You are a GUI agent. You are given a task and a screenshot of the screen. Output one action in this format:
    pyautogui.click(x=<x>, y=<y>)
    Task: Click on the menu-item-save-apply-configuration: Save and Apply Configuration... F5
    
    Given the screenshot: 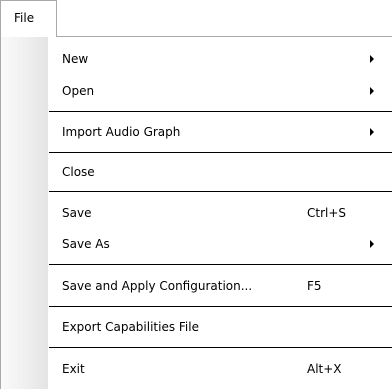 What is the action you would take?
    pyautogui.click(x=220, y=286)
    